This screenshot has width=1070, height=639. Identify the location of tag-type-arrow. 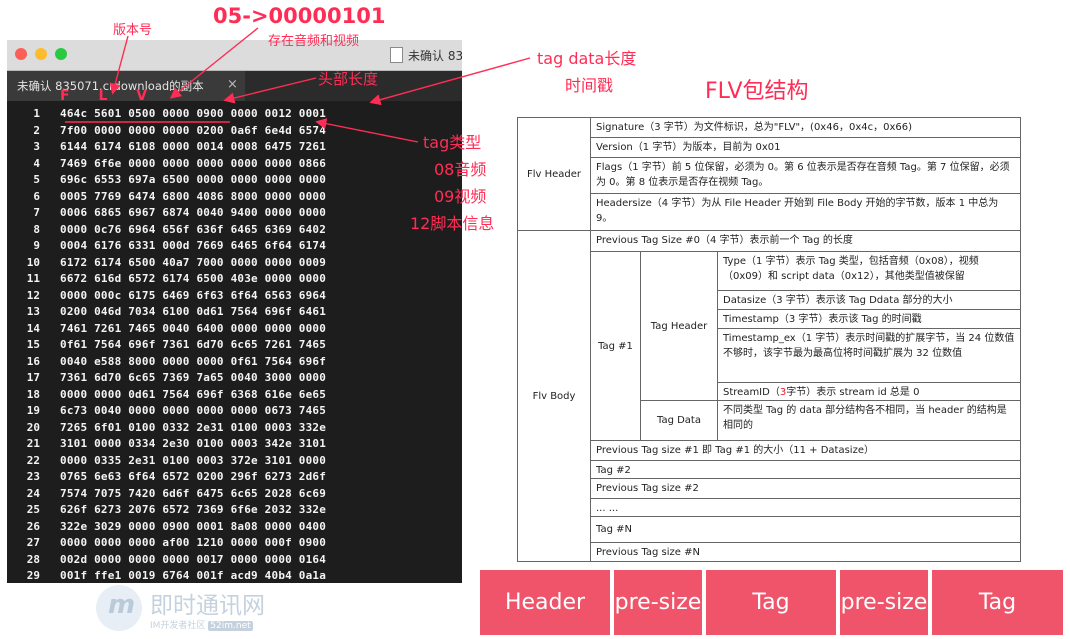
(367, 130).